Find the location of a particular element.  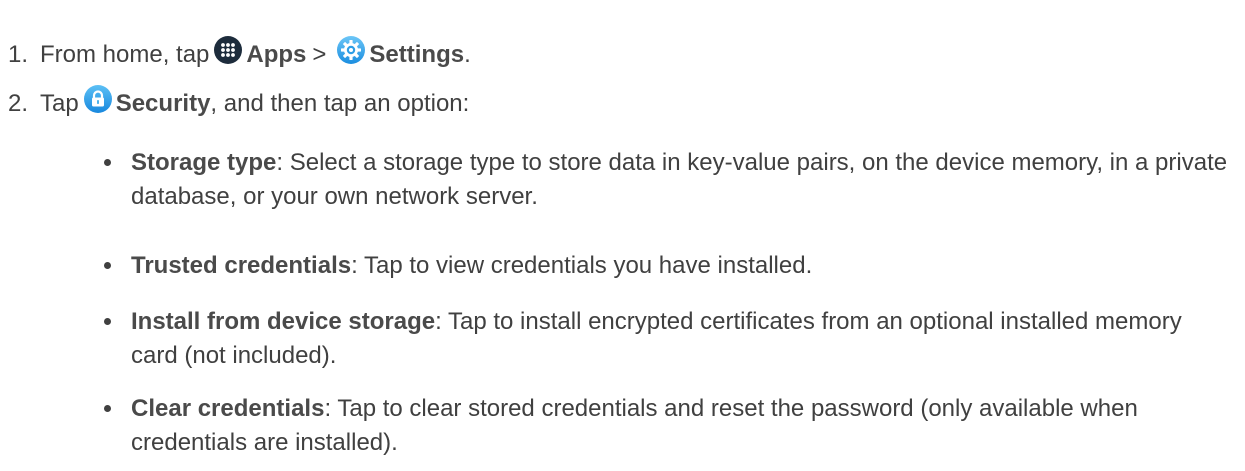

apps-label: Apps is located at coordinates (276, 54).